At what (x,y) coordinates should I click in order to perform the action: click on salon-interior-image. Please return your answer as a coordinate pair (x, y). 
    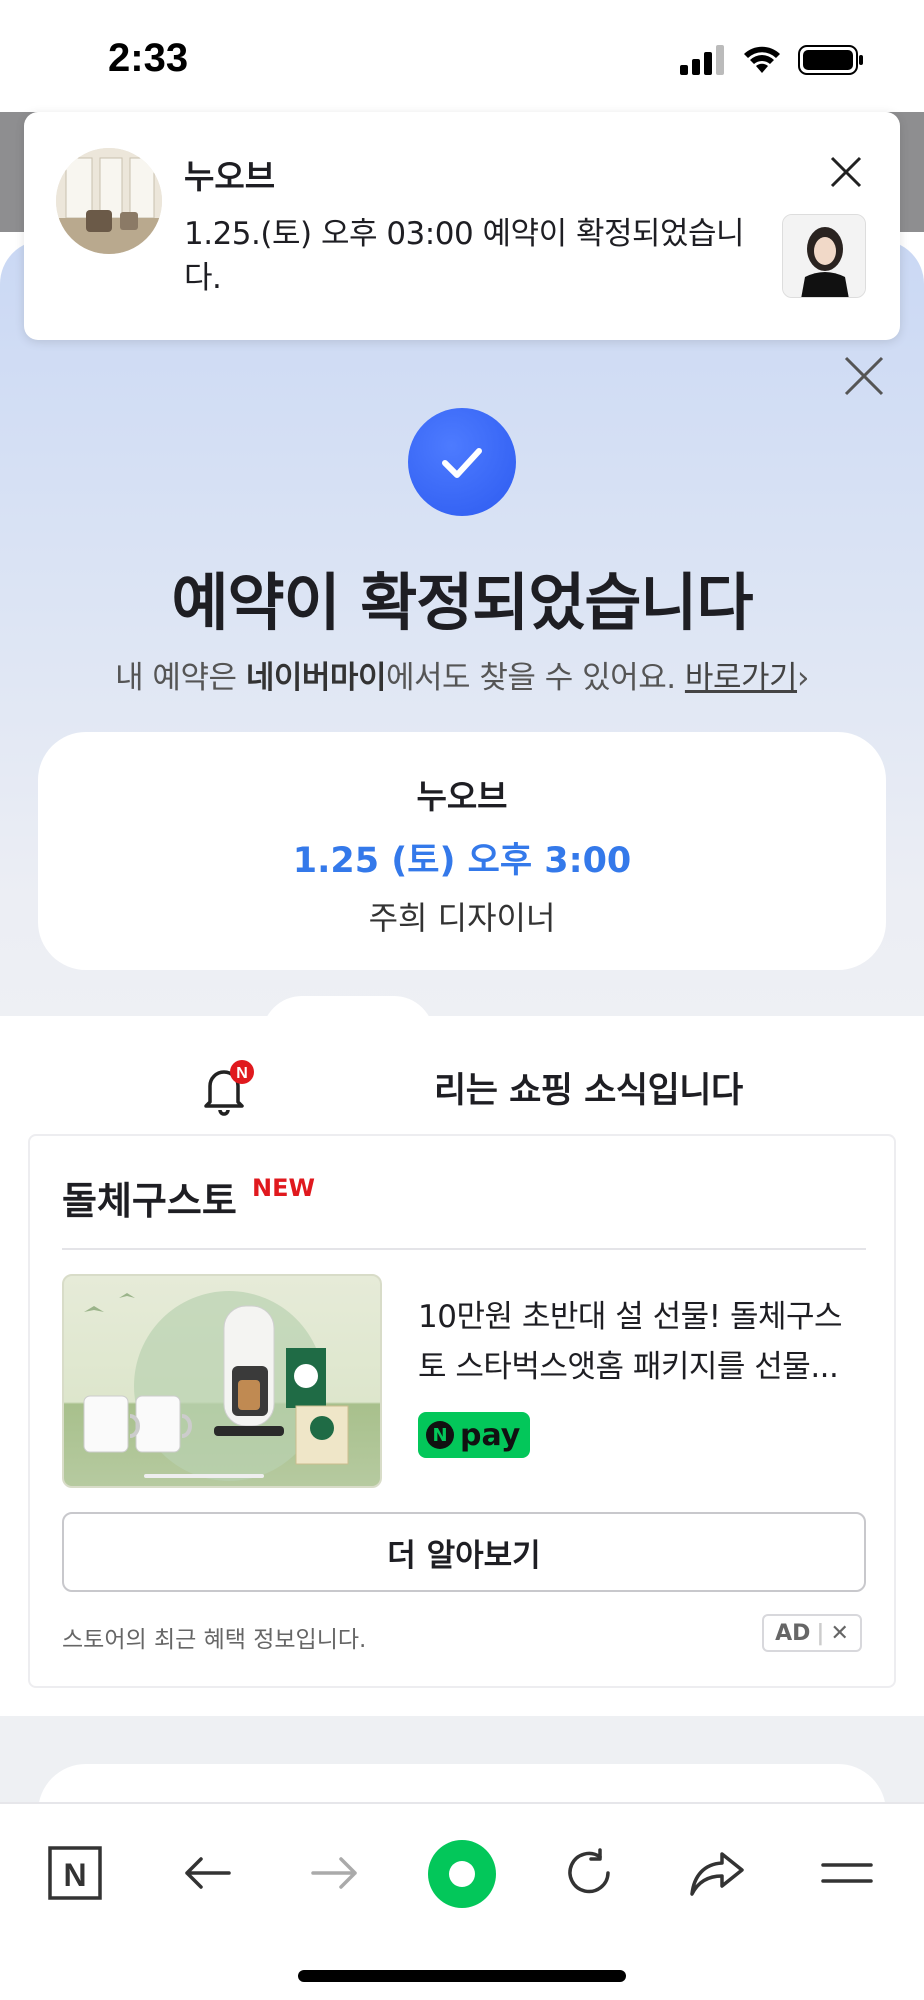
    Looking at the image, I should click on (109, 201).